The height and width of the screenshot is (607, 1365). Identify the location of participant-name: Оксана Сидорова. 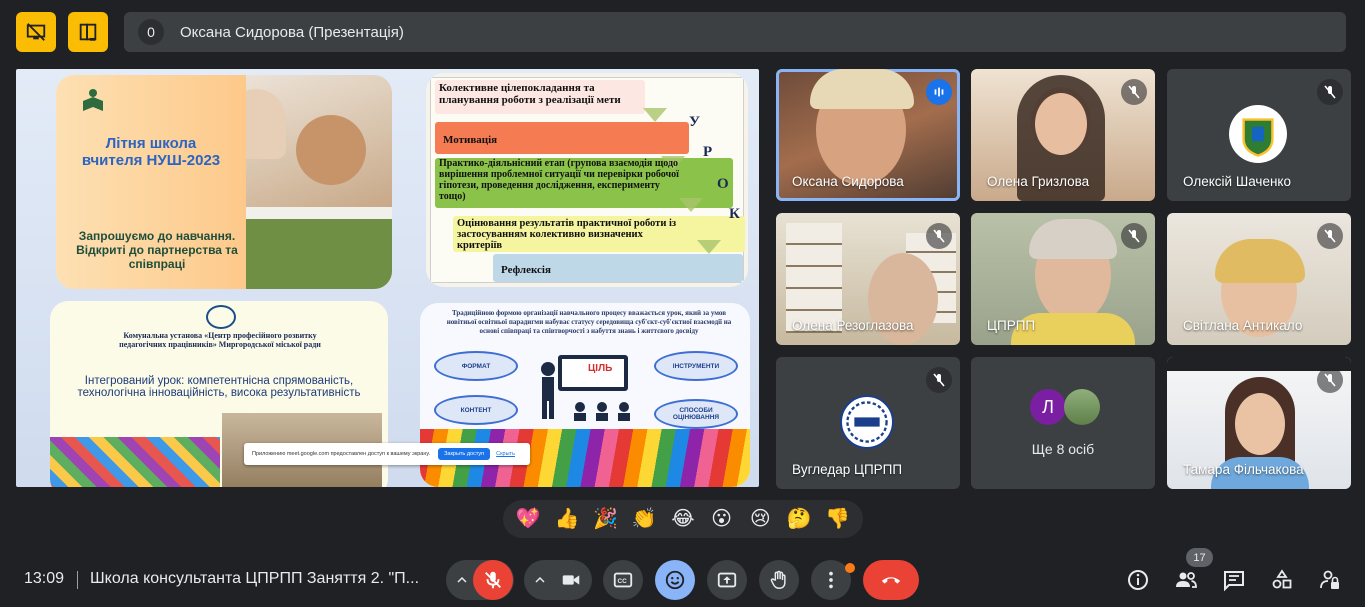
(848, 181).